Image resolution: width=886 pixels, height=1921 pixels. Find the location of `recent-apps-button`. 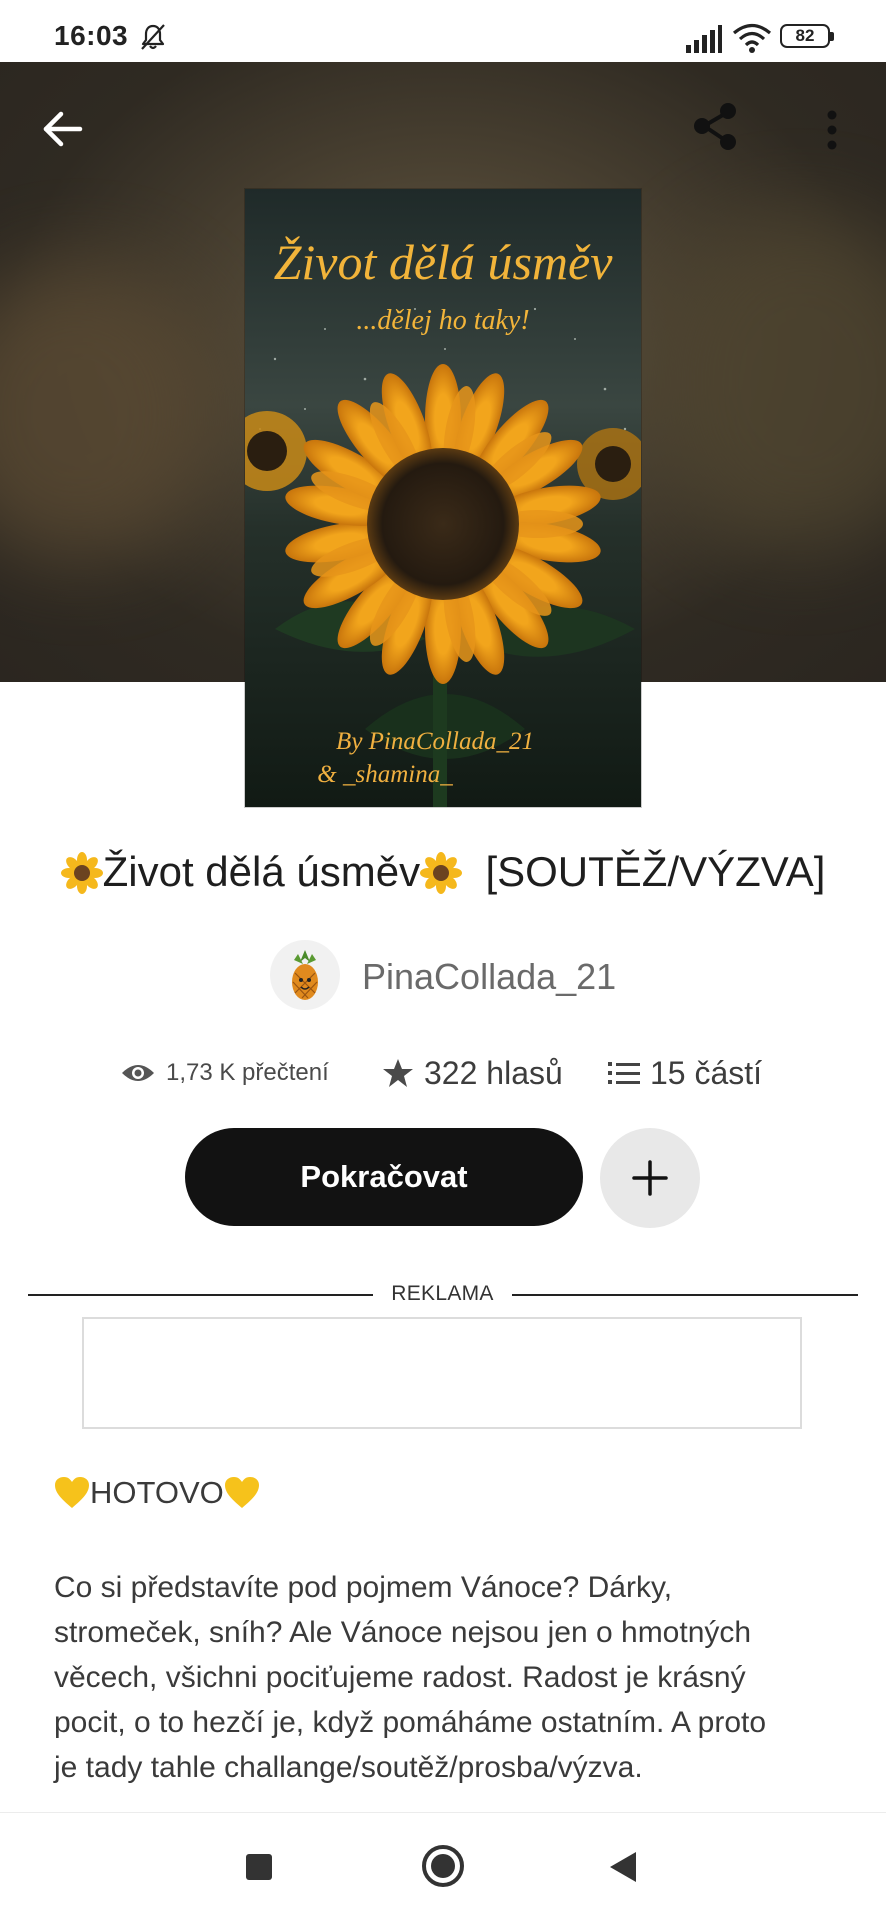

recent-apps-button is located at coordinates (259, 1867).